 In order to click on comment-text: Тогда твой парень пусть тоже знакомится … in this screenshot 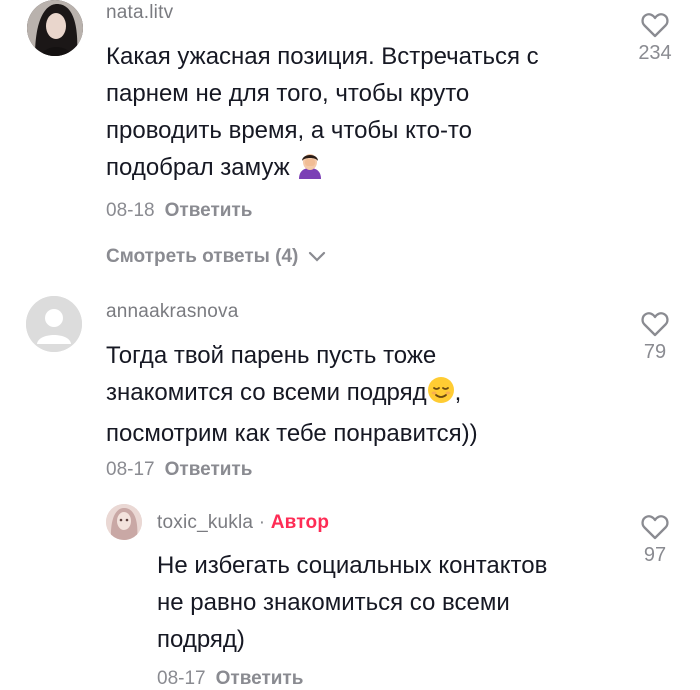, I will do `click(292, 394)`.